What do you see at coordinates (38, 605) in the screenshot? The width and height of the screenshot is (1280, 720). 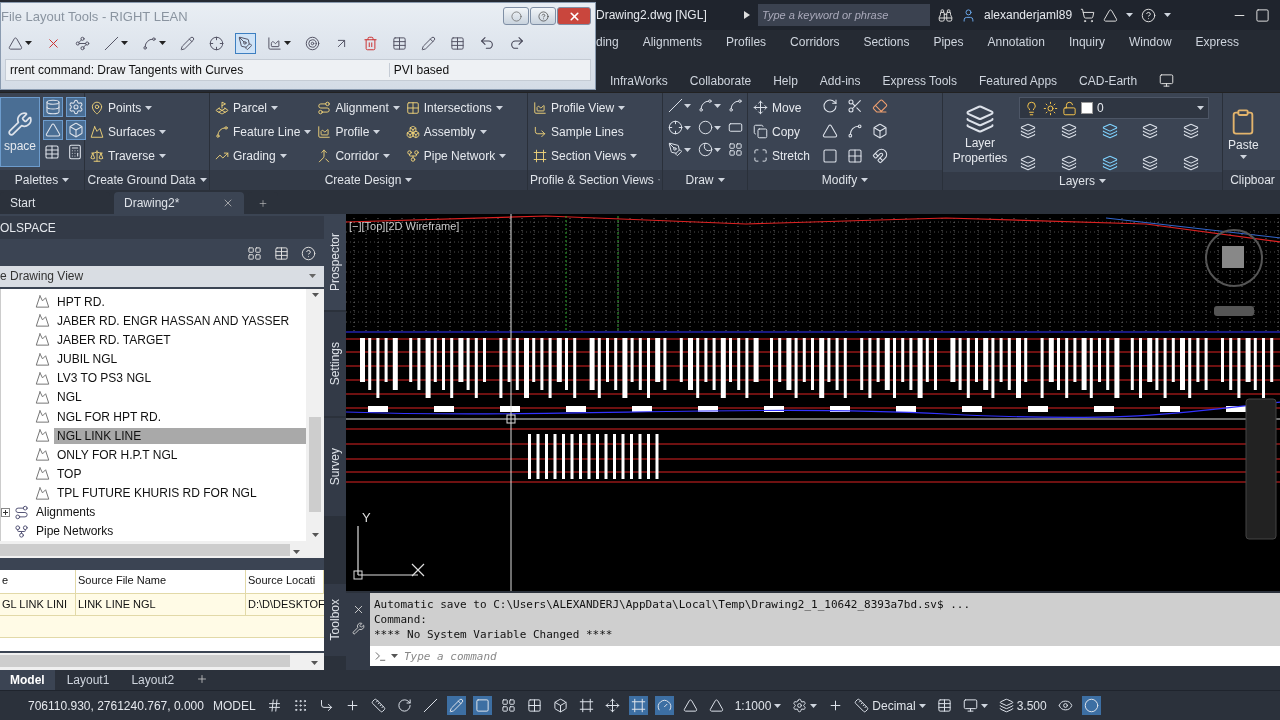 I see `table-cell: GL LINK LINI` at bounding box center [38, 605].